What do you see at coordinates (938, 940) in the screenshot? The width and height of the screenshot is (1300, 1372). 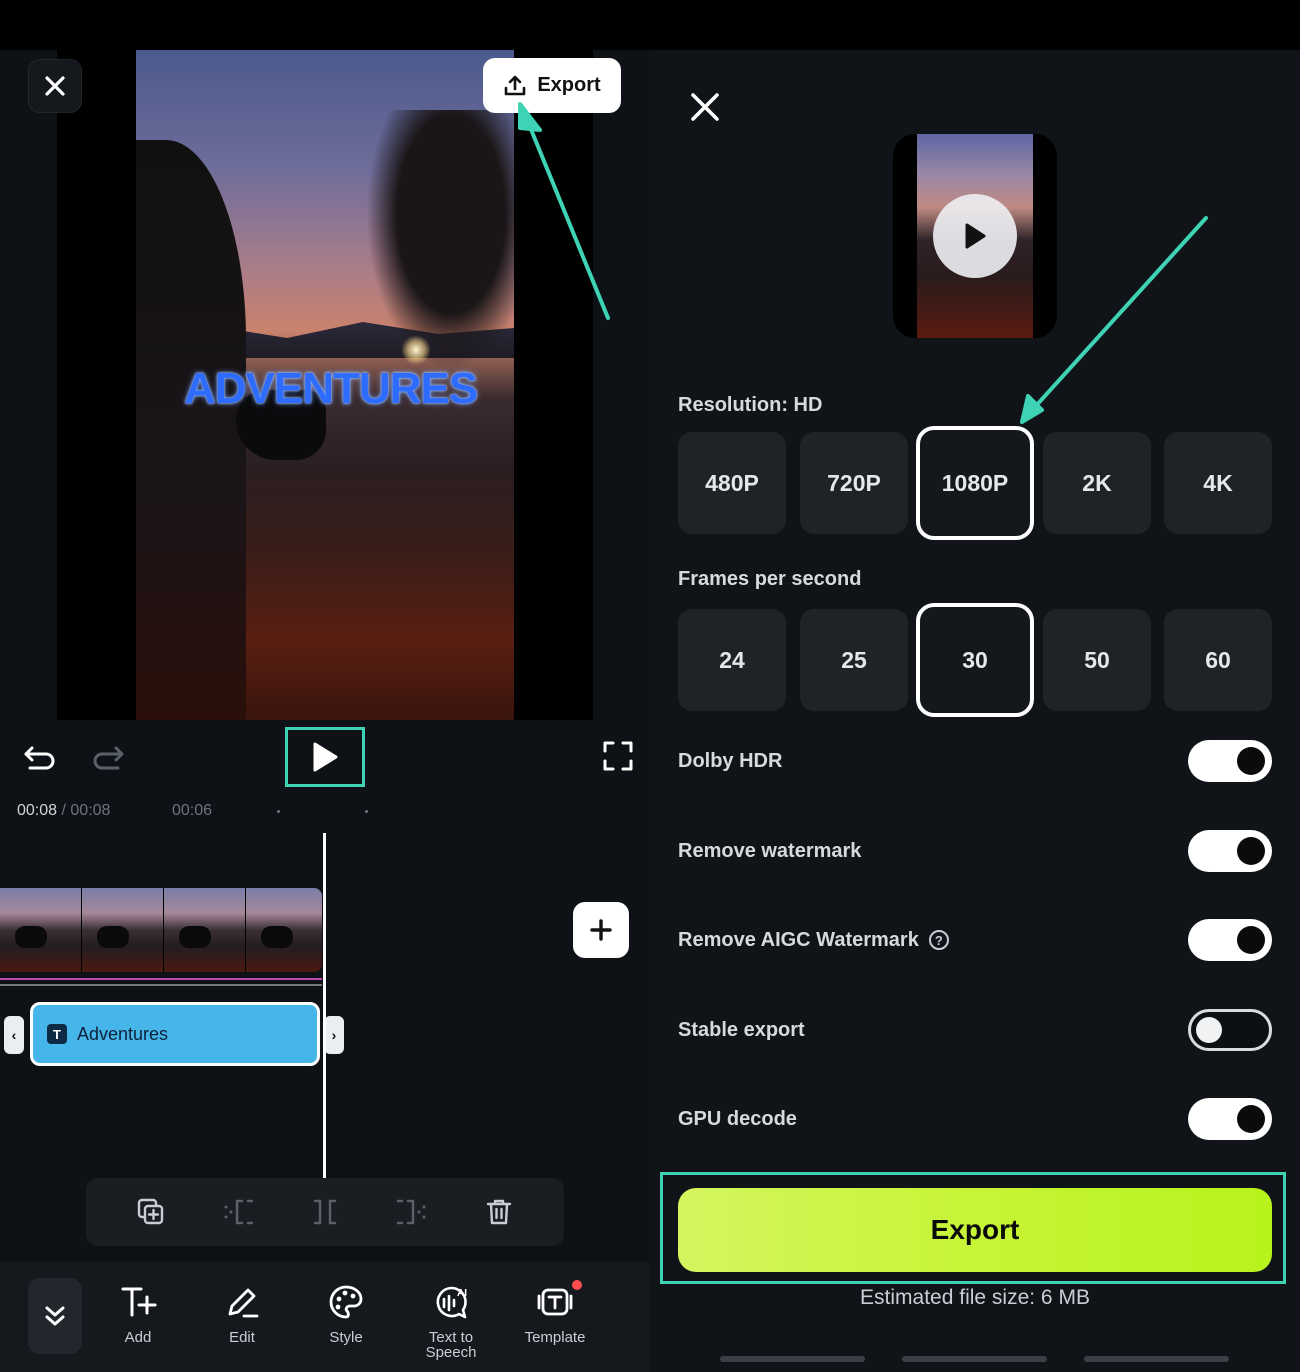 I see `help-icon: ?` at bounding box center [938, 940].